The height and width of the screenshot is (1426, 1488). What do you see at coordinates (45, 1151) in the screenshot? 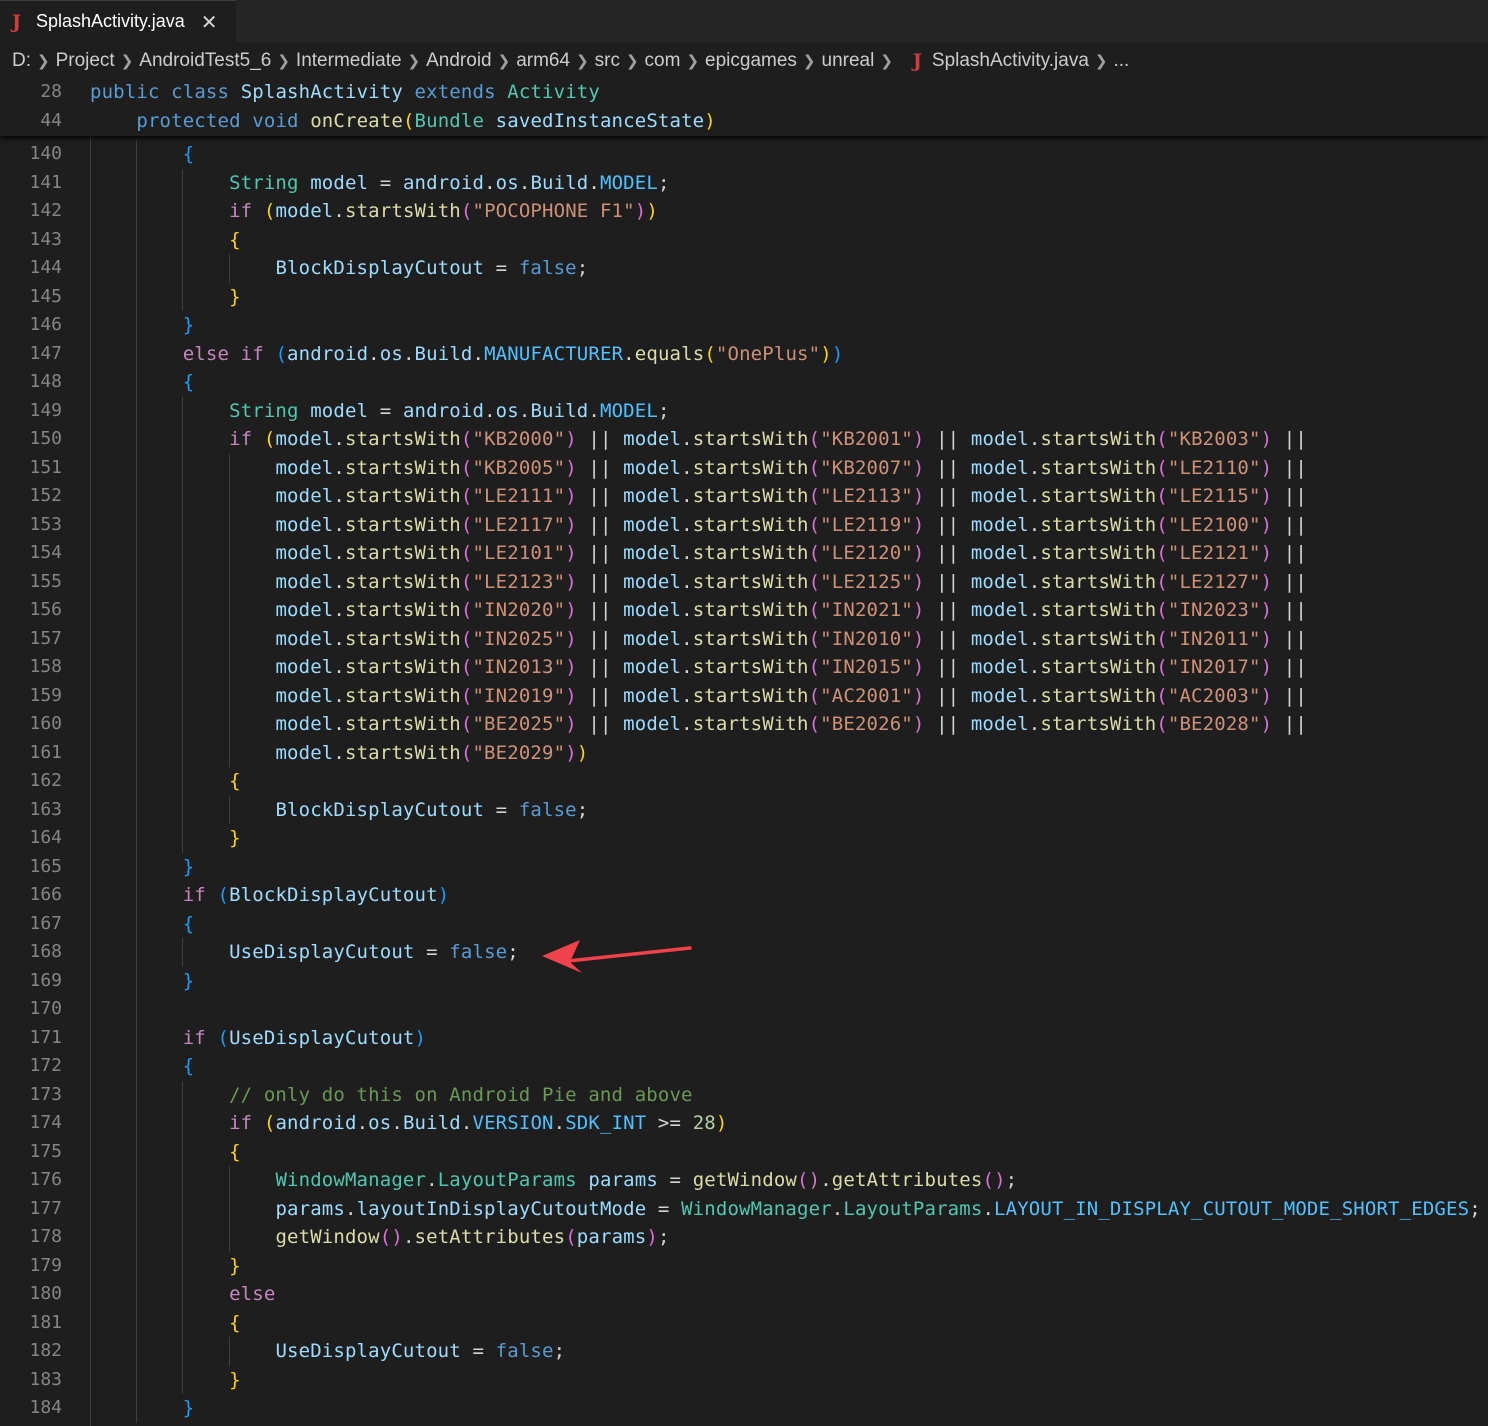
I see `line-number: 175` at bounding box center [45, 1151].